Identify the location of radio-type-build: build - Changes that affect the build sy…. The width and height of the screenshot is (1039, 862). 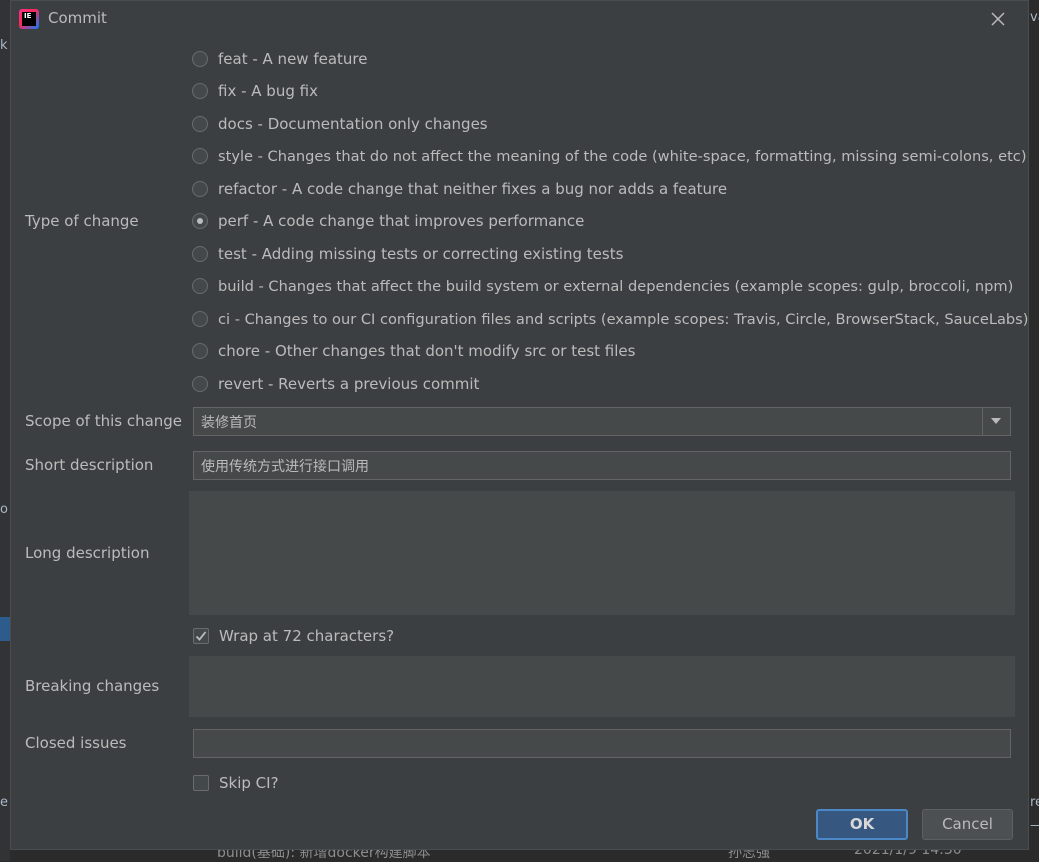
(602, 286).